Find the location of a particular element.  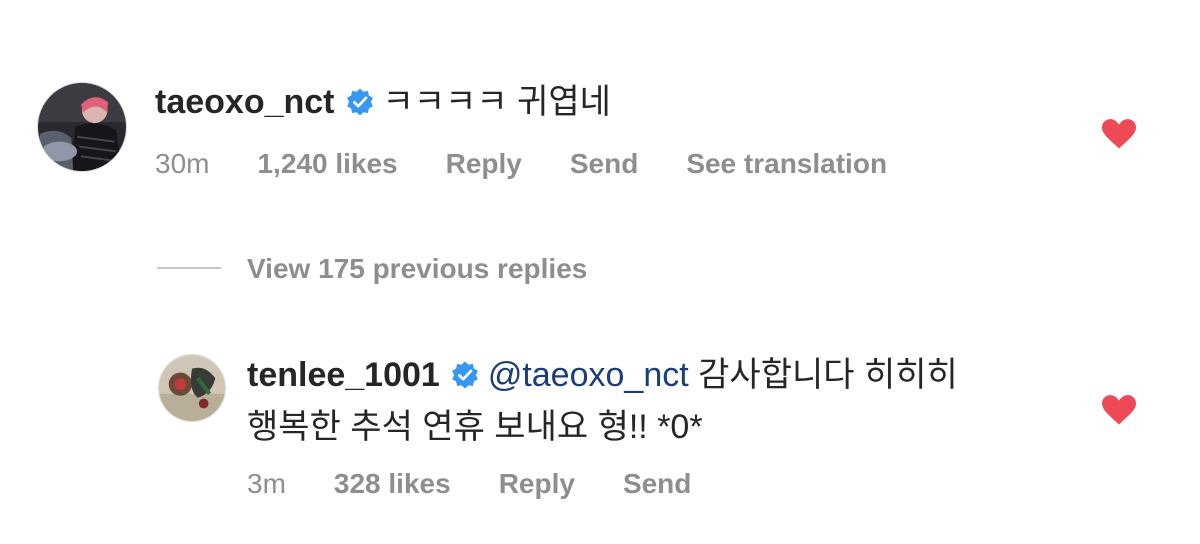

comment-time: 30m is located at coordinates (182, 163).